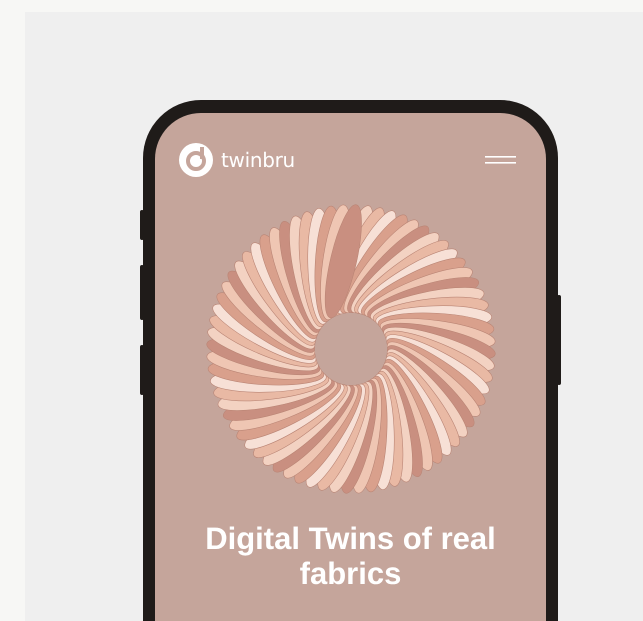  Describe the element at coordinates (258, 160) in the screenshot. I see `brand-name: twinbru` at that location.